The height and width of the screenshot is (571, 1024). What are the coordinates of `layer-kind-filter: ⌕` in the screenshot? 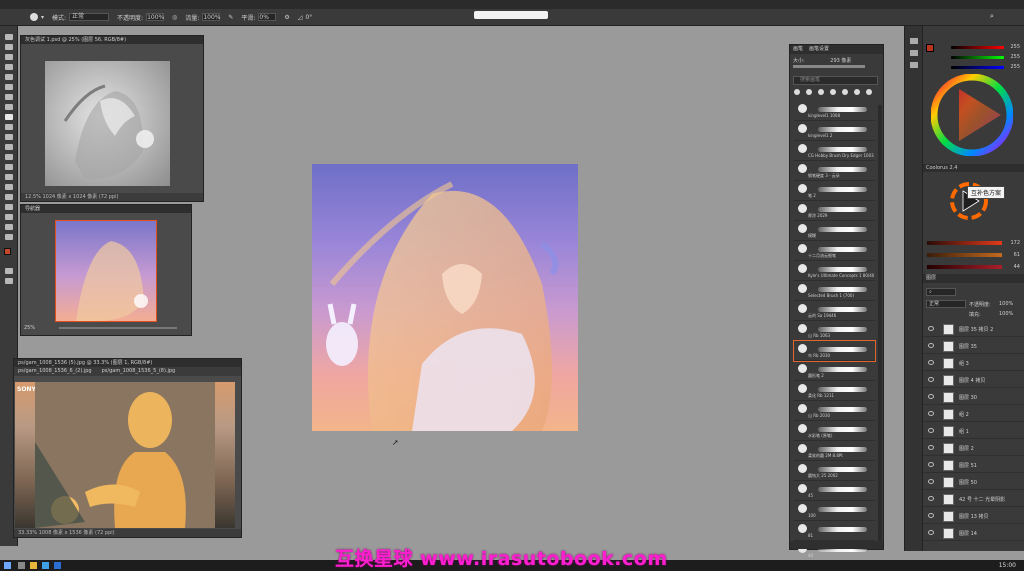 It's located at (941, 292).